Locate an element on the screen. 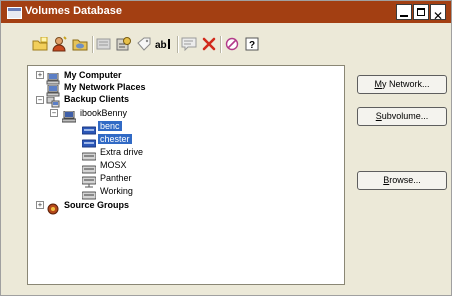  tree-item-extra-drive: Extra drive is located at coordinates (113, 152).